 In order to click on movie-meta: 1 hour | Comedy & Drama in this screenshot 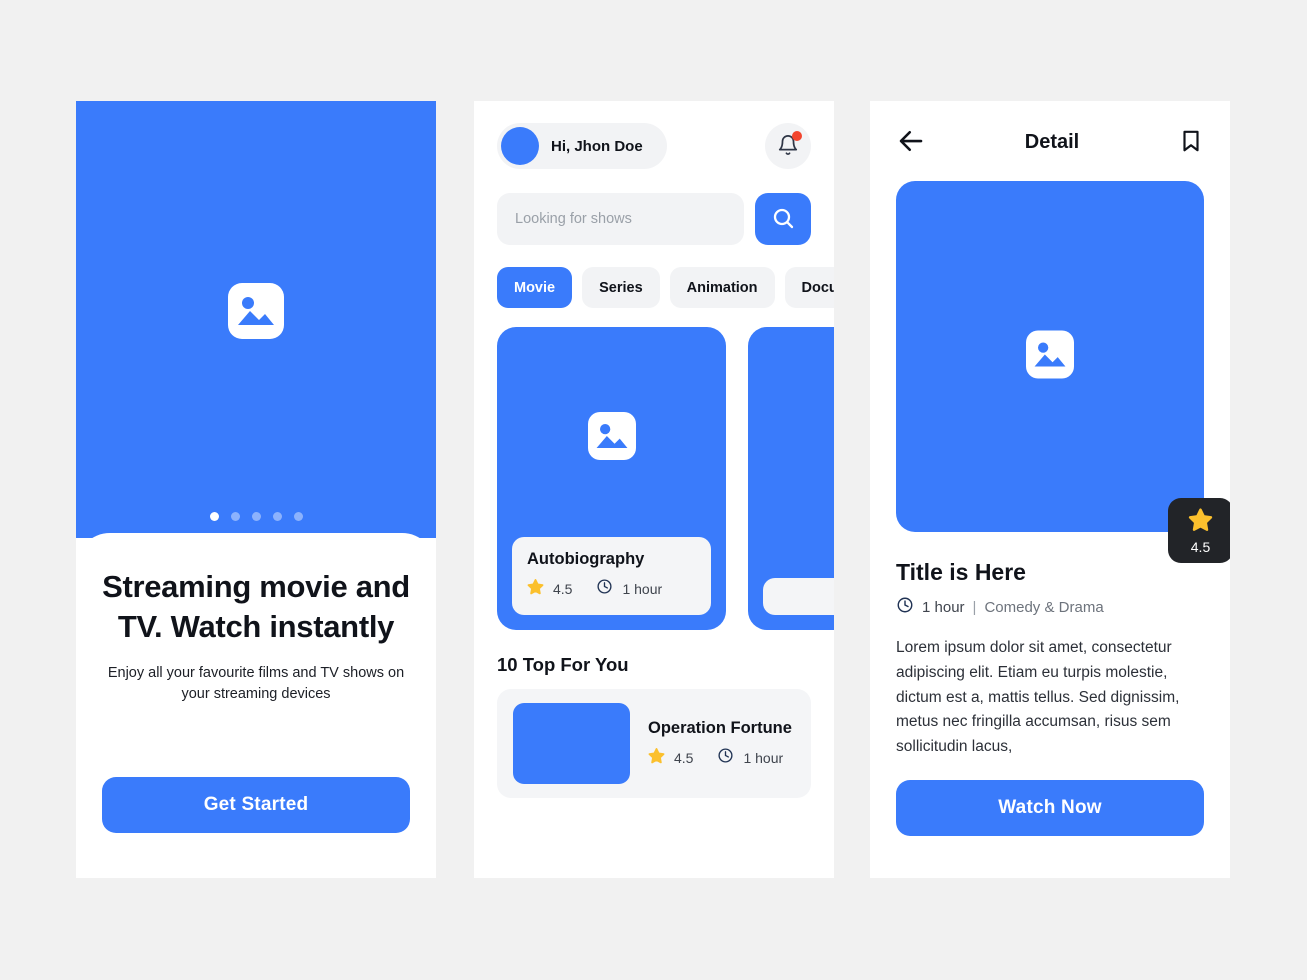, I will do `click(1050, 607)`.